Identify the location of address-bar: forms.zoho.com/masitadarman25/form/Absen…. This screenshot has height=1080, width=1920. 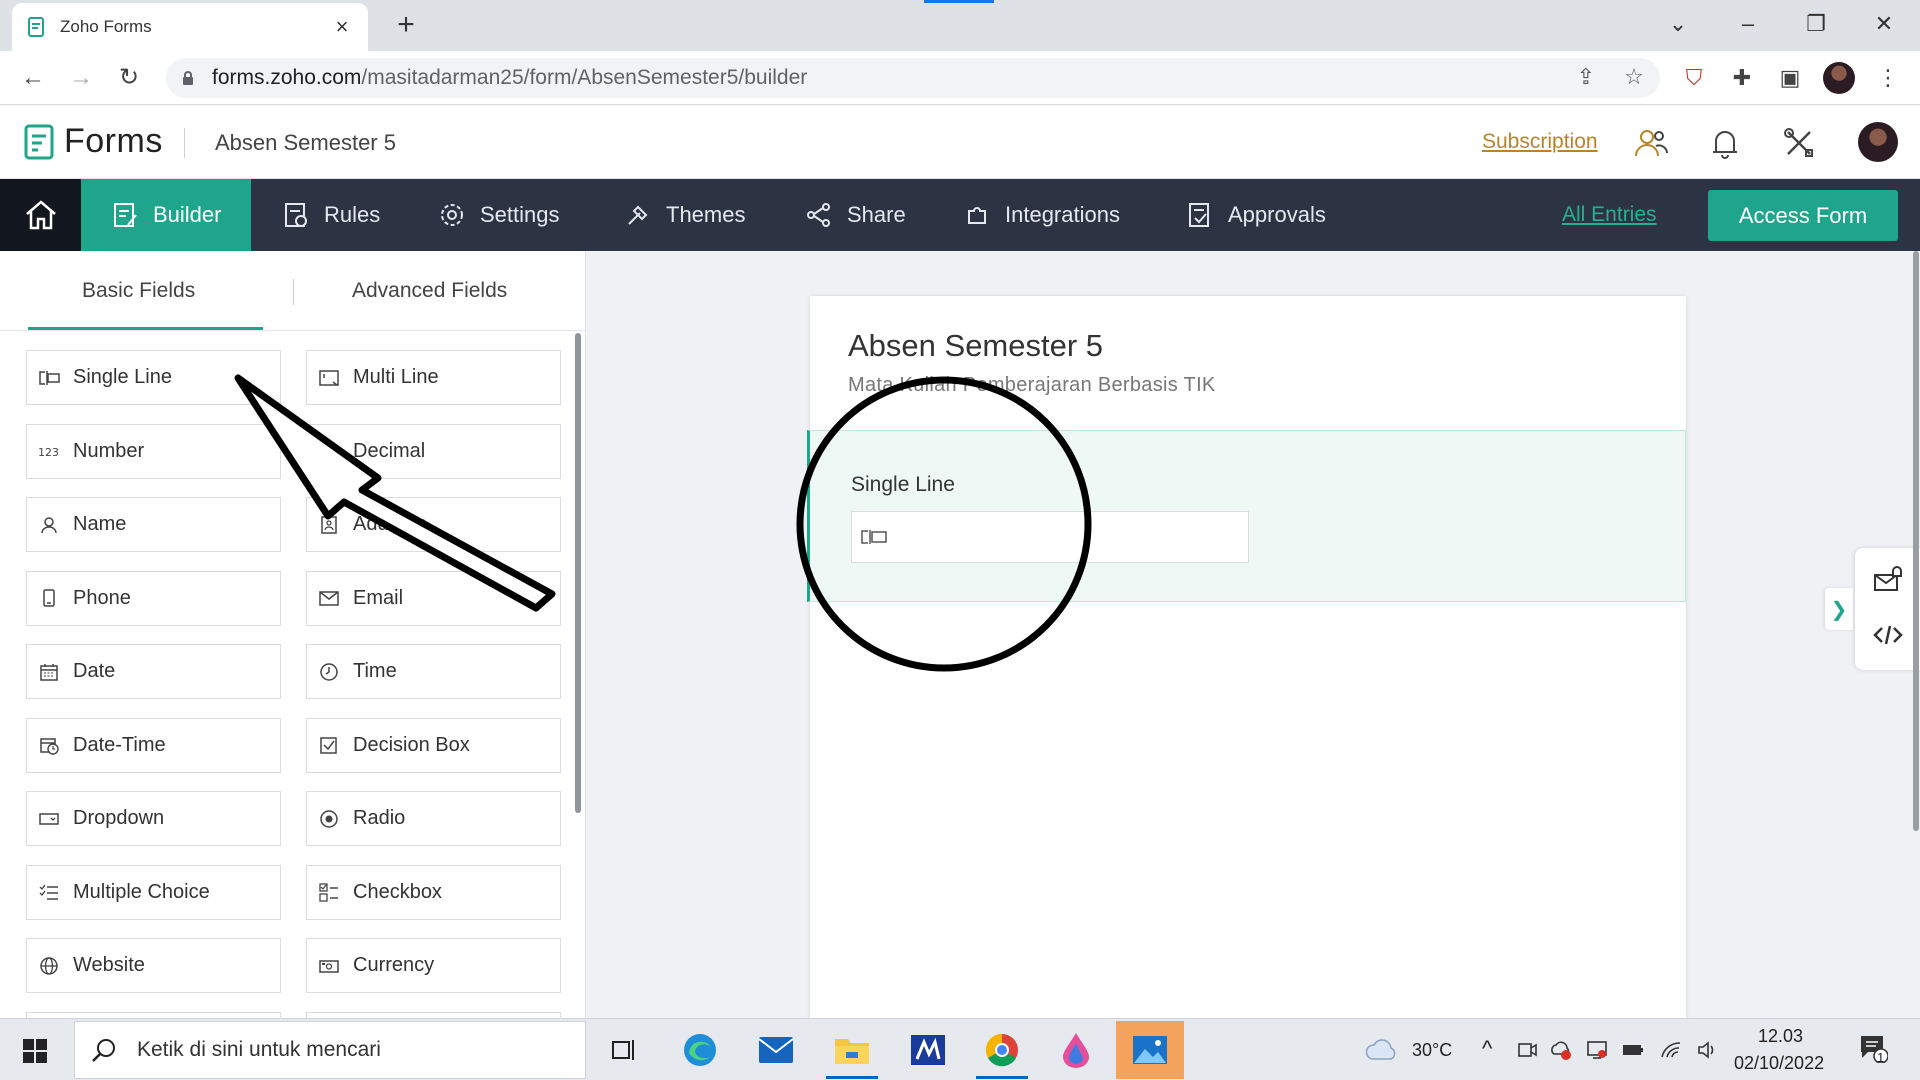
(913, 78).